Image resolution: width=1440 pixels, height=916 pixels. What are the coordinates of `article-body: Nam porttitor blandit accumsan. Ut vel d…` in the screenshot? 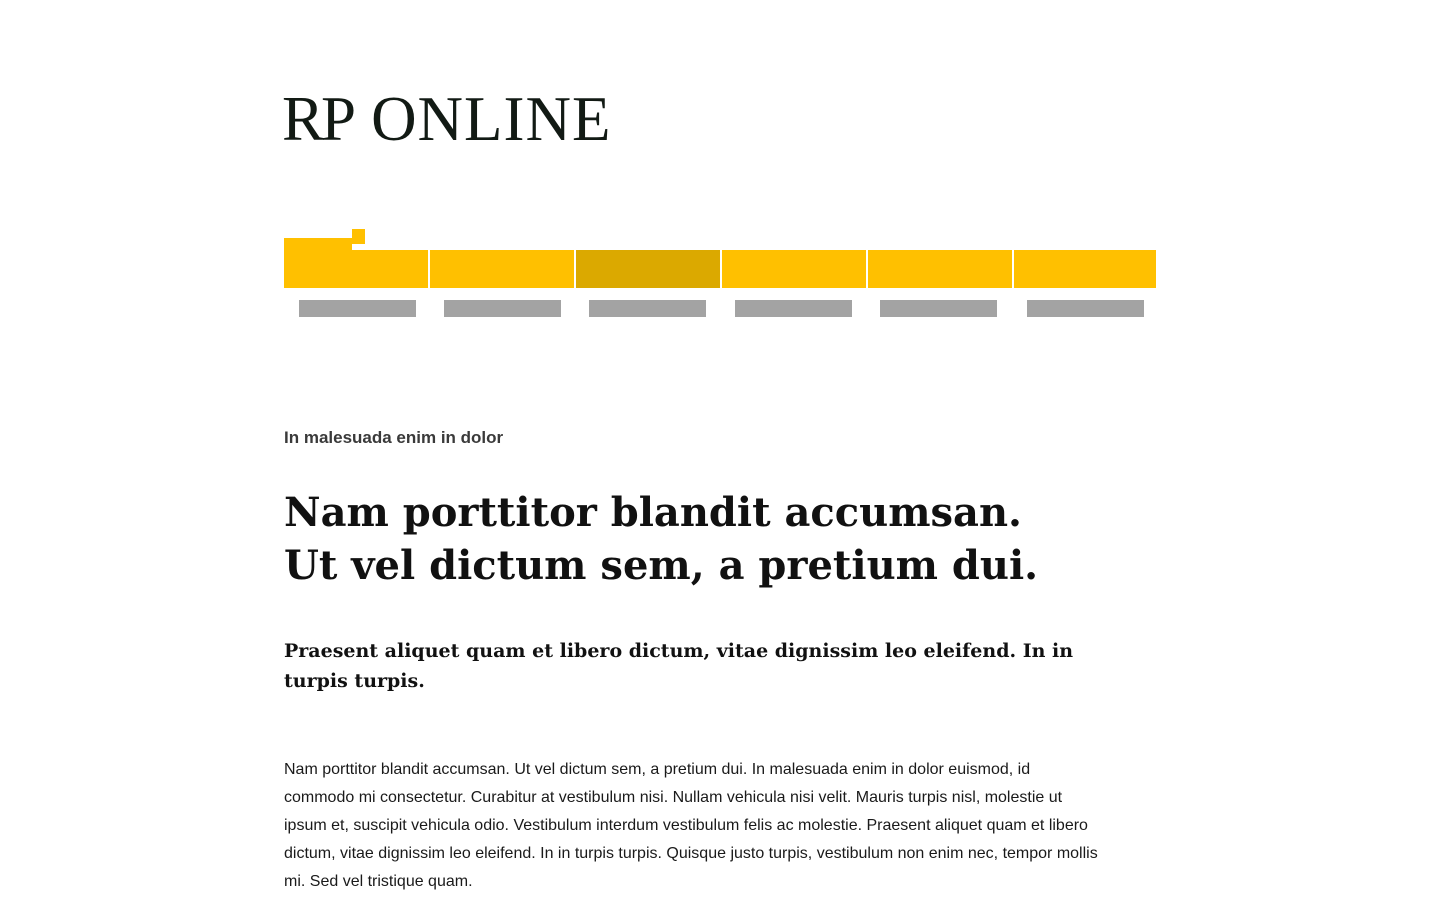 It's located at (691, 825).